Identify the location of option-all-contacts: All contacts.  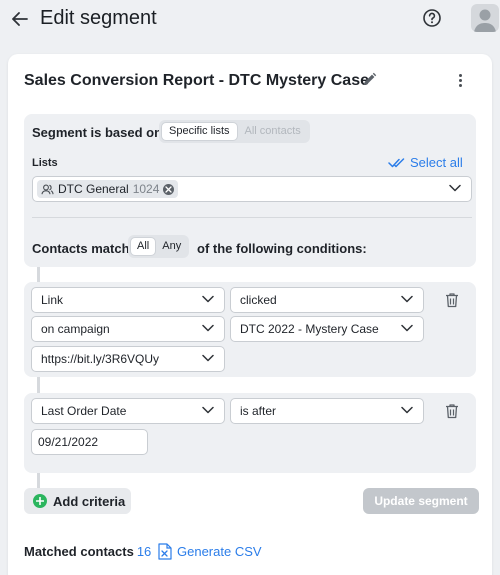
(273, 131).